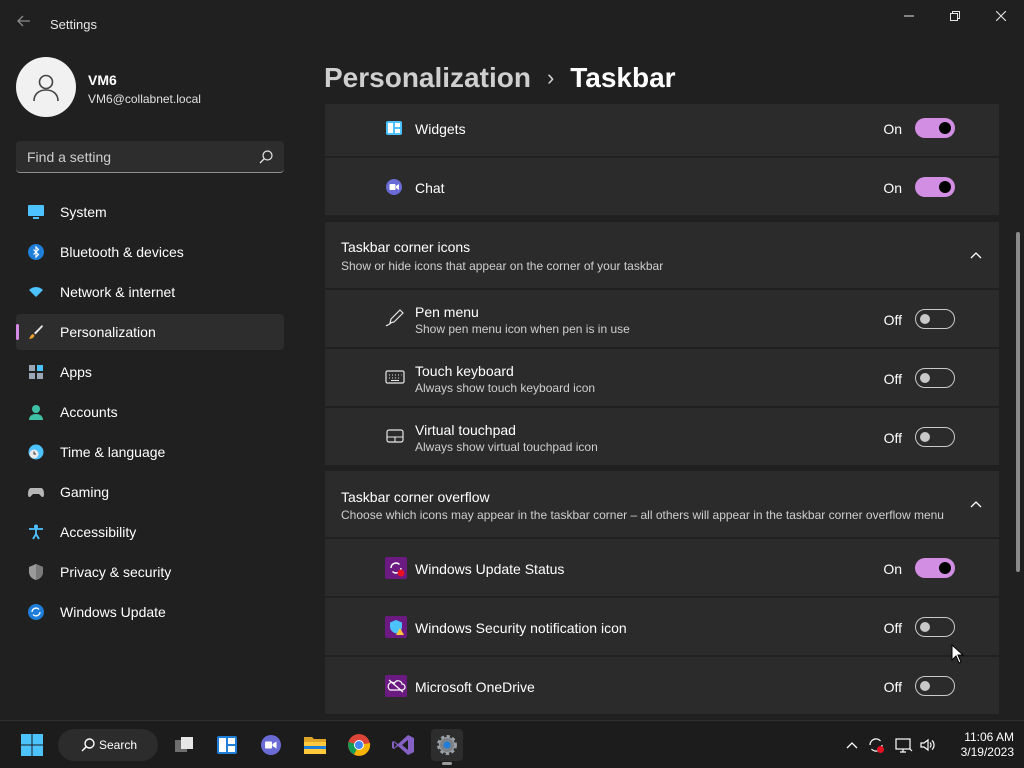  Describe the element at coordinates (73, 24) in the screenshot. I see `window-title: Settings` at that location.